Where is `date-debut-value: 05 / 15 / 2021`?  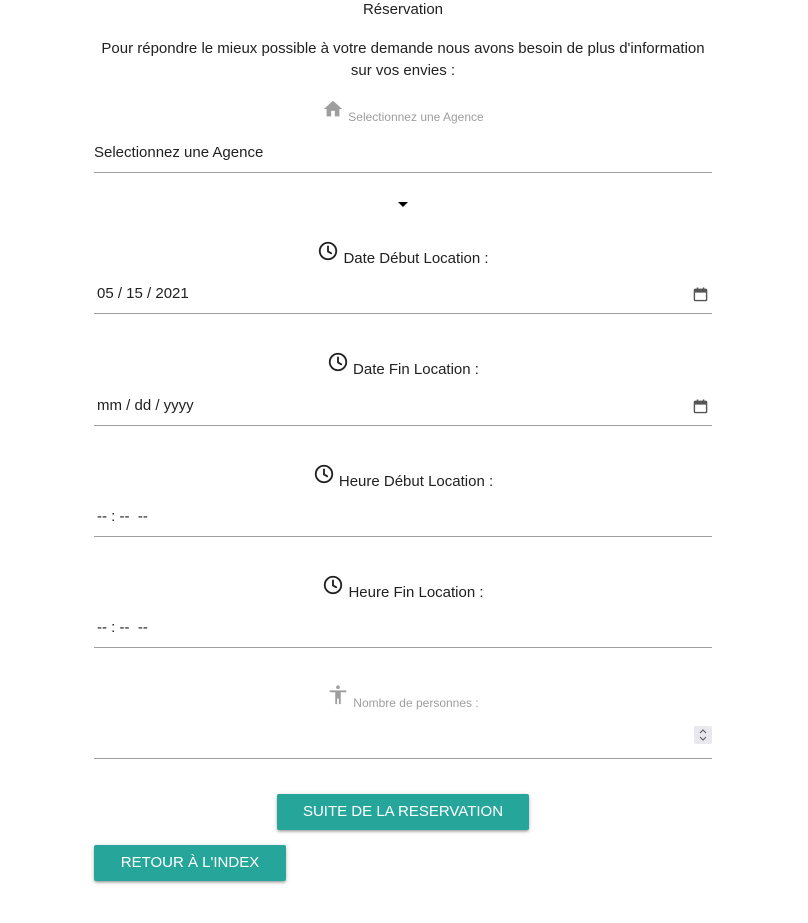
date-debut-value: 05 / 15 / 2021 is located at coordinates (143, 293).